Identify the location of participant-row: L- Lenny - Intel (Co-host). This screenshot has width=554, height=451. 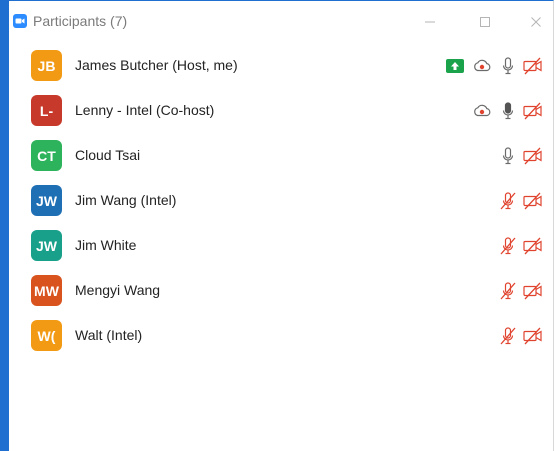
(281, 110).